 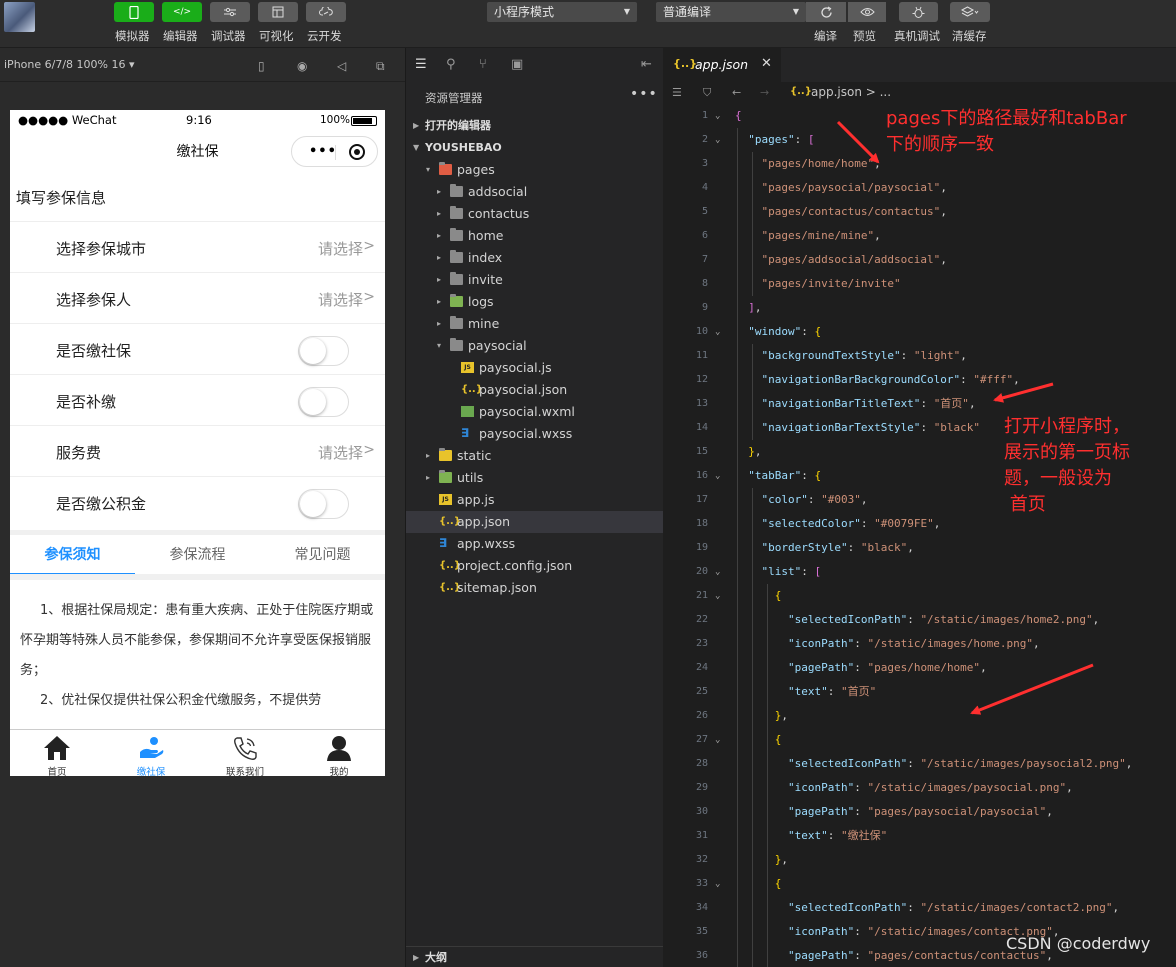 I want to click on search-icon: ⚲, so click(x=451, y=64).